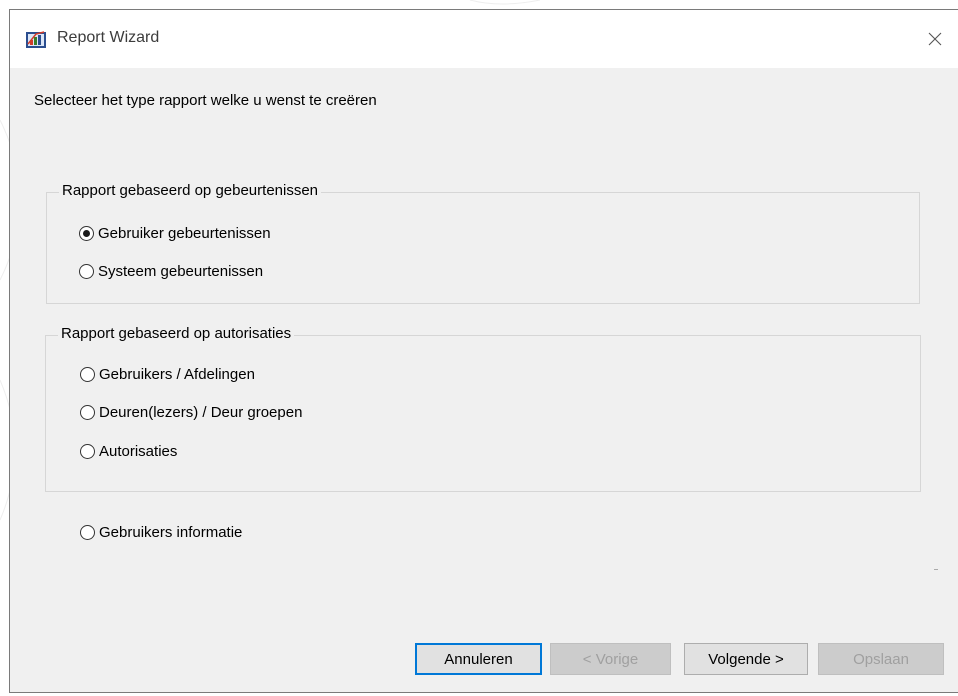 Image resolution: width=958 pixels, height=696 pixels. What do you see at coordinates (181, 271) in the screenshot?
I see `radio-label: Systeem gebeurtenissen` at bounding box center [181, 271].